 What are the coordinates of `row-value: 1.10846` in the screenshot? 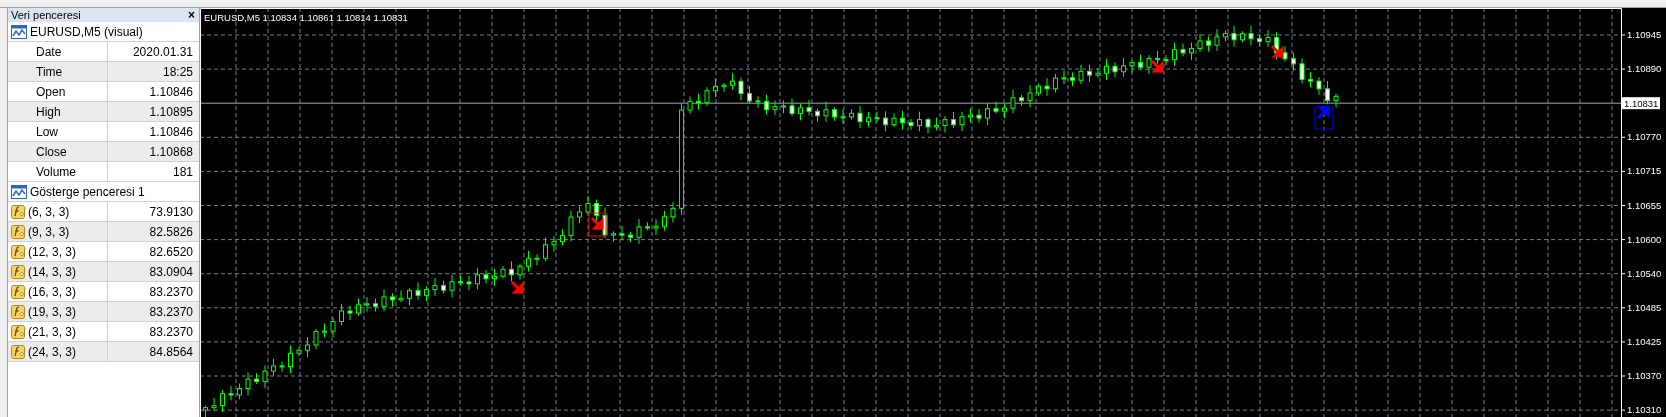 It's located at (171, 91).